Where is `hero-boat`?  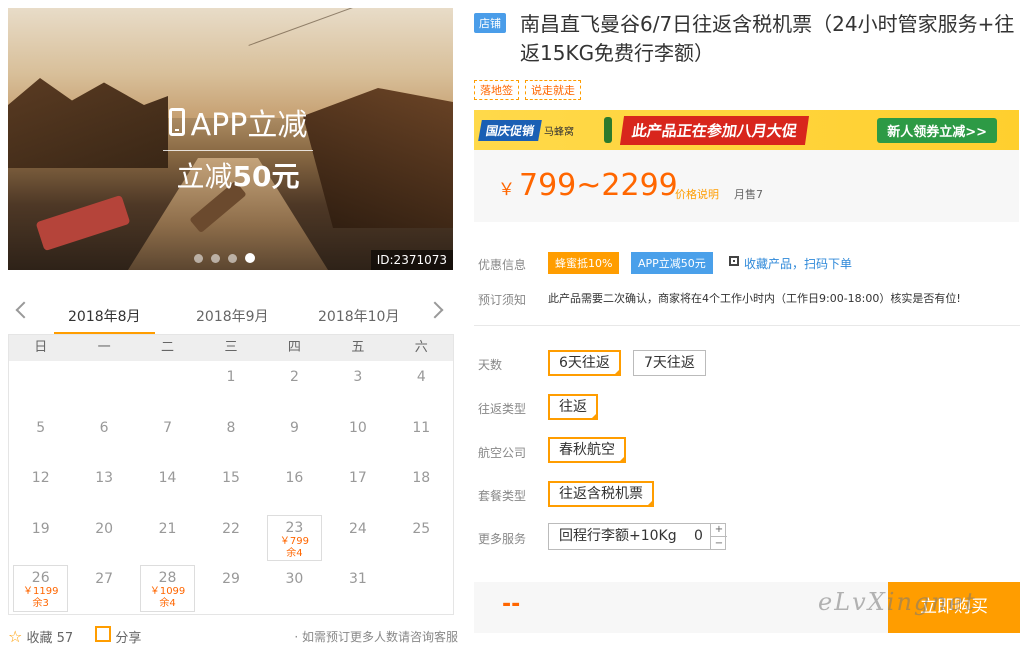 hero-boat is located at coordinates (83, 223).